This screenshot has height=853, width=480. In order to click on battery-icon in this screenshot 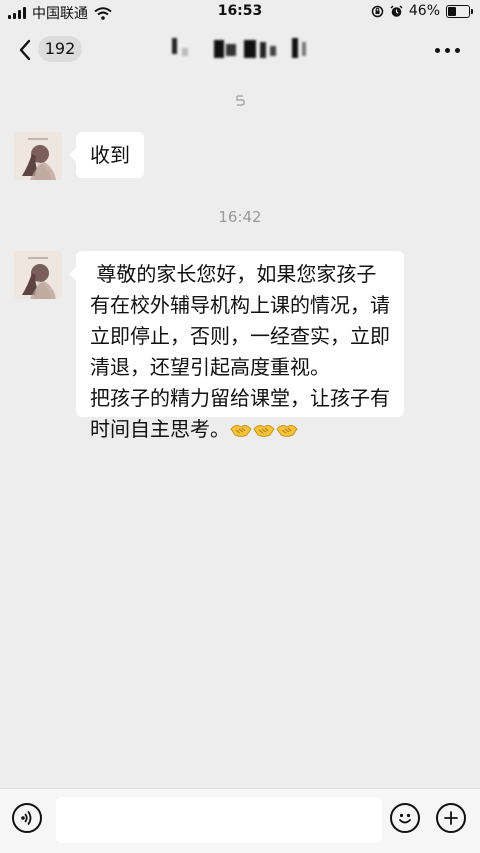, I will do `click(459, 11)`.